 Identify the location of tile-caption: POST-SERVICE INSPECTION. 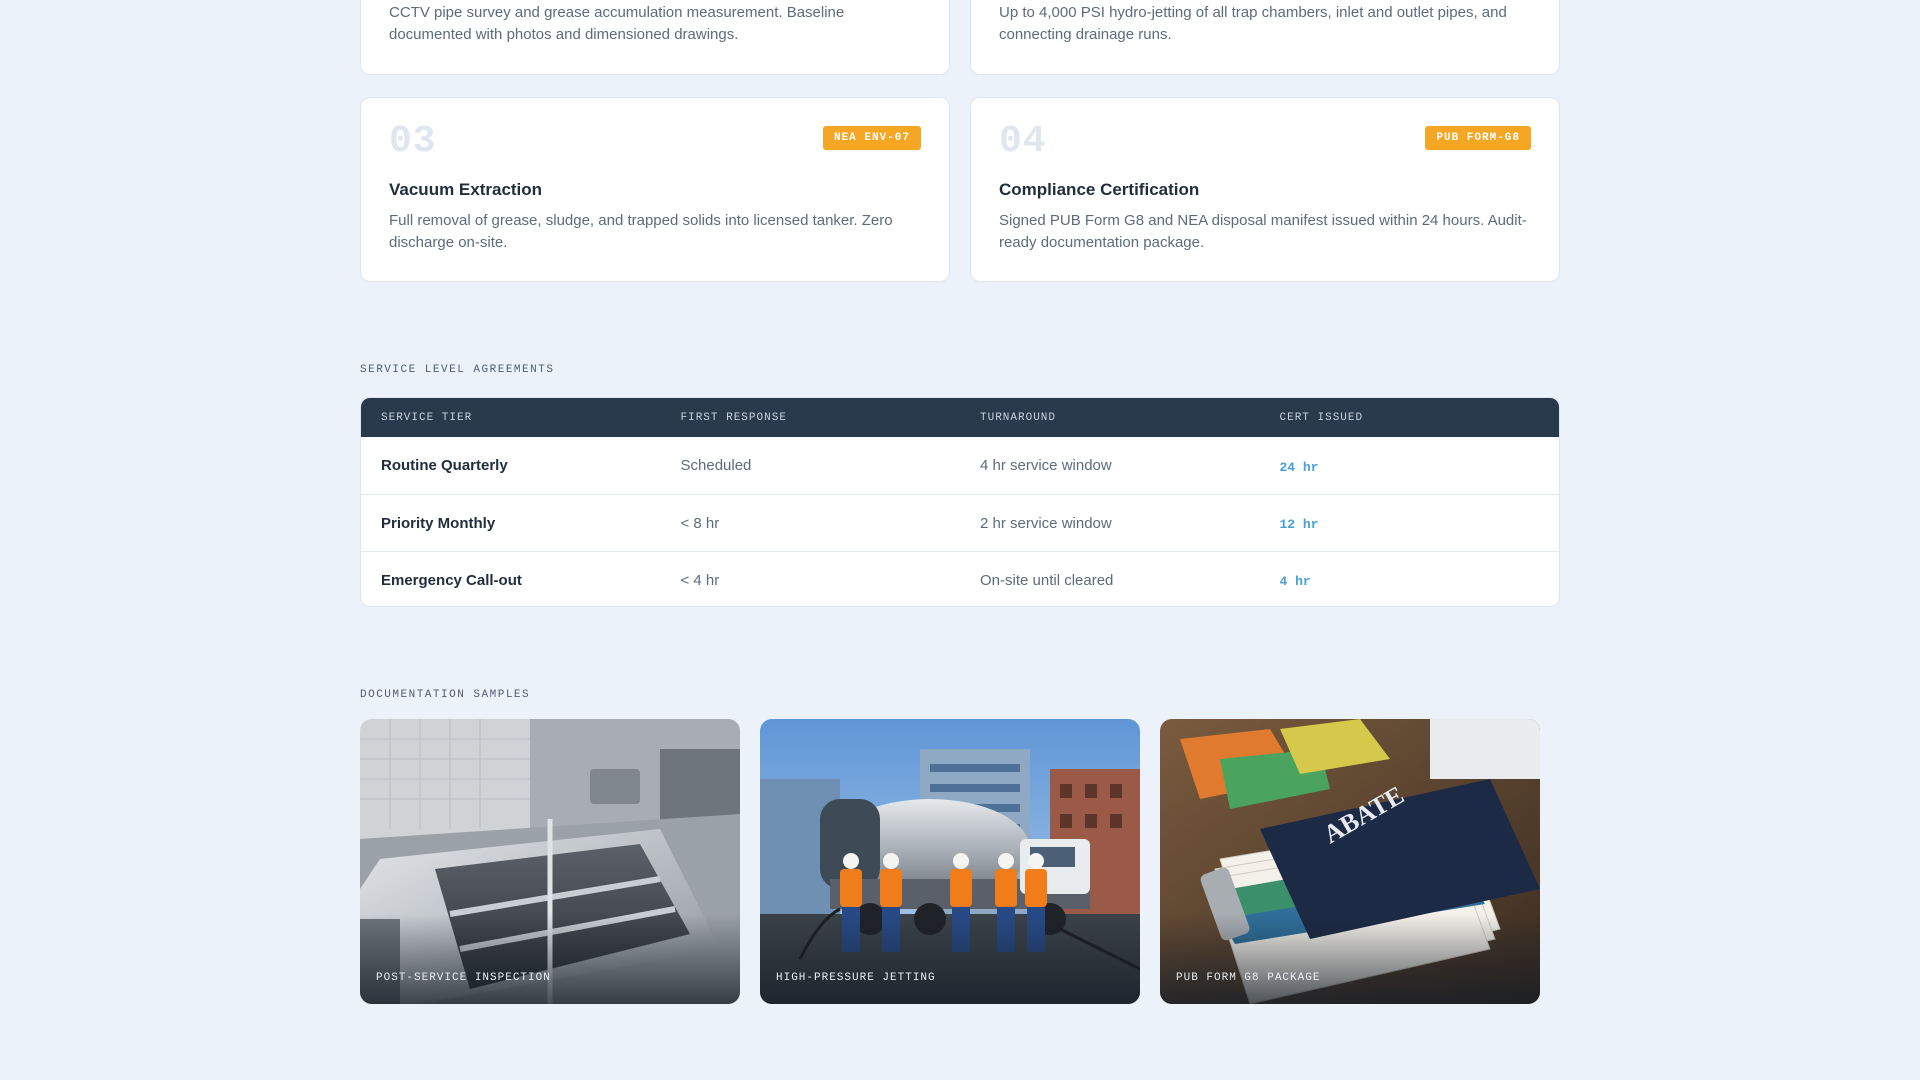
(463, 978).